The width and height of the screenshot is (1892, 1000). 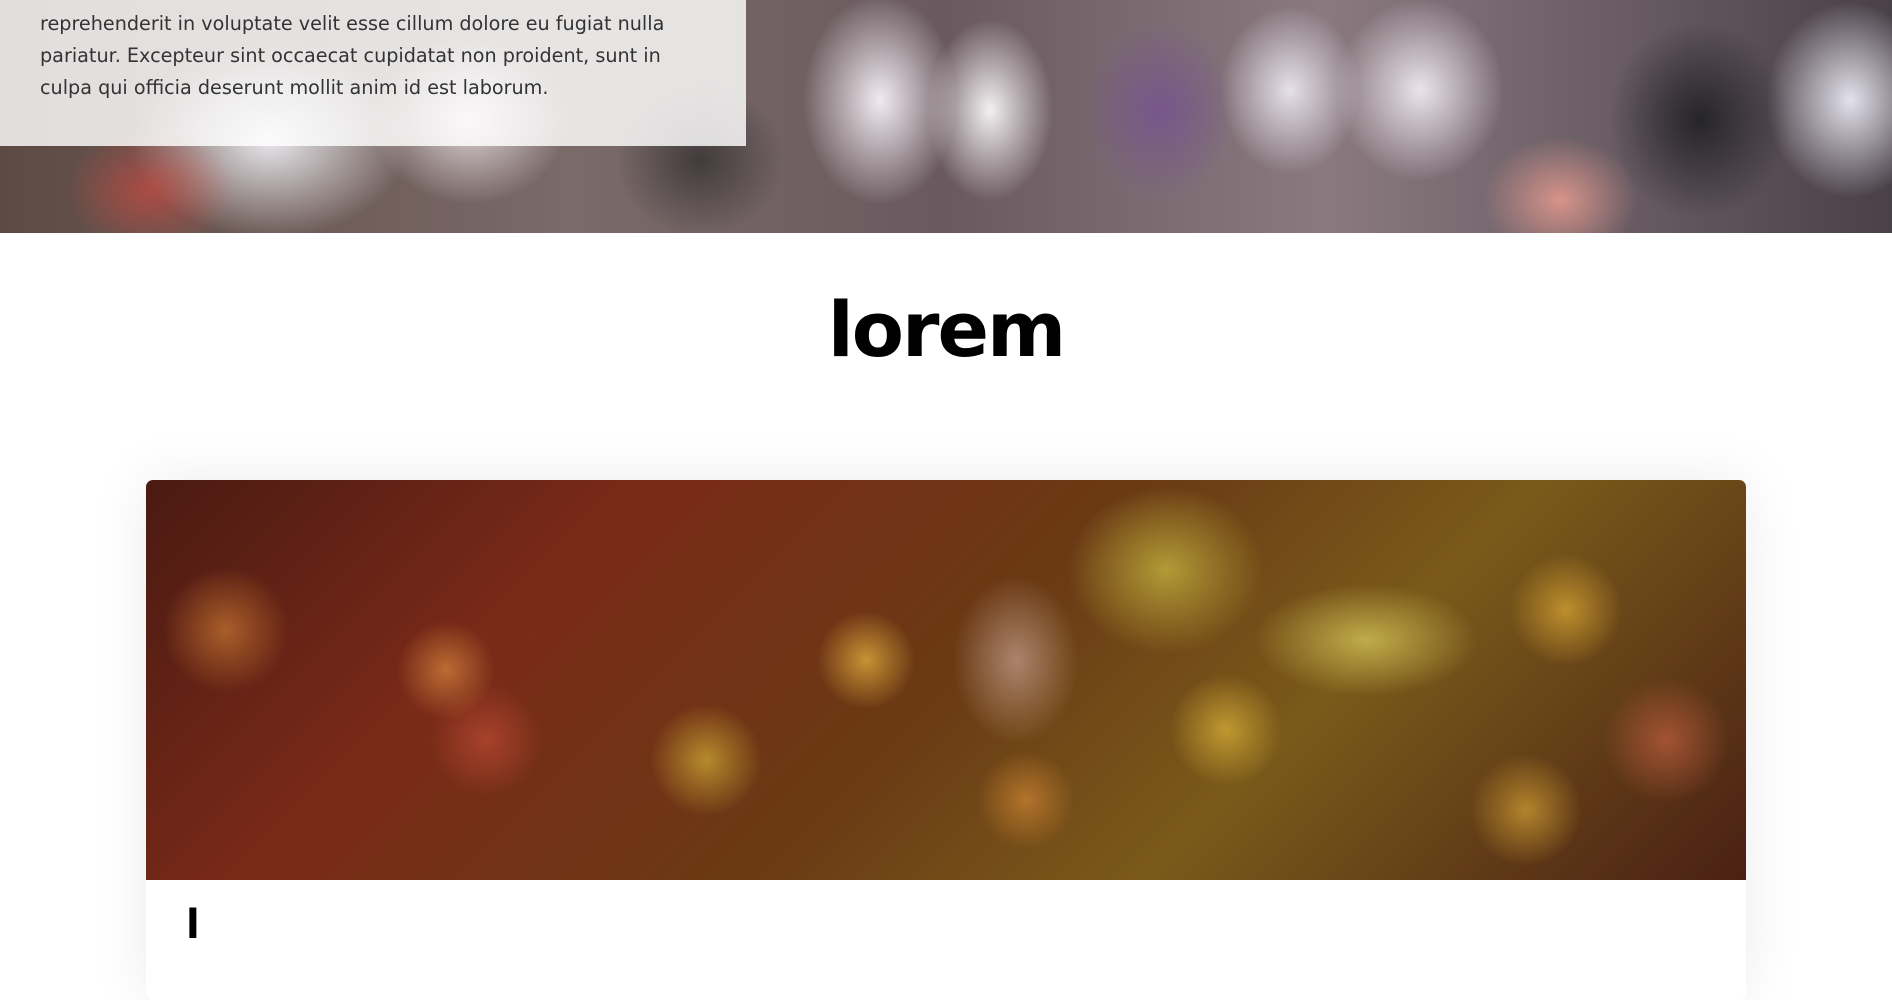 What do you see at coordinates (946, 329) in the screenshot?
I see `section-title: lorem` at bounding box center [946, 329].